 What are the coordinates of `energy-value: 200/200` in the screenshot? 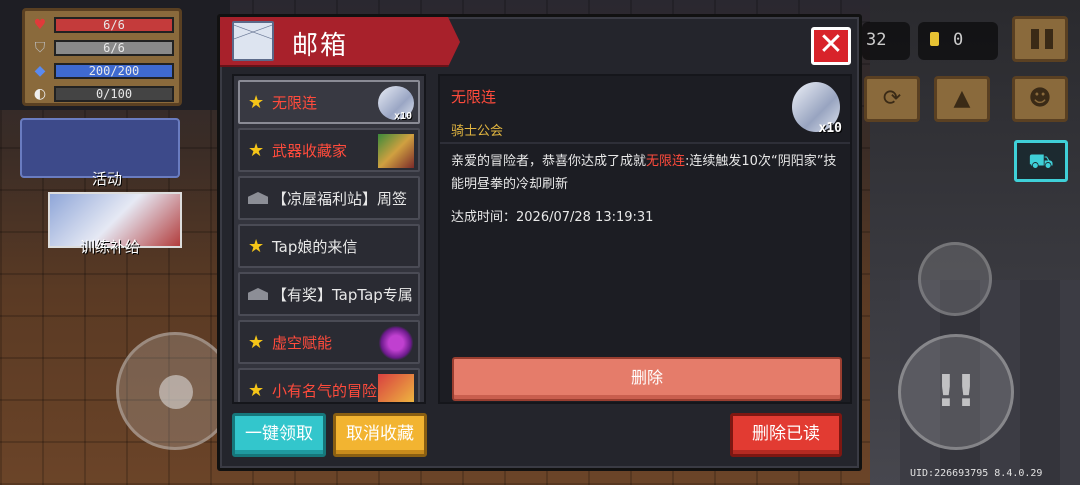 It's located at (114, 70).